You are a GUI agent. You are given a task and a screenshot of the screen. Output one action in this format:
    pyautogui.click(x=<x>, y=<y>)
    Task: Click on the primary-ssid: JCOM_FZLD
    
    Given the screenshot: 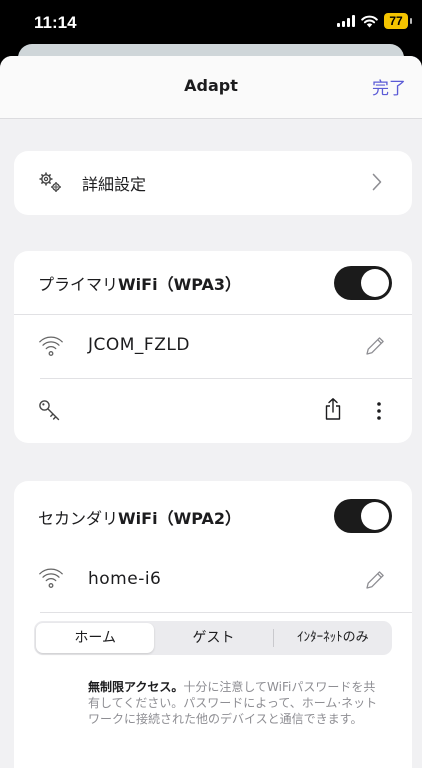 What is the action you would take?
    pyautogui.click(x=139, y=345)
    